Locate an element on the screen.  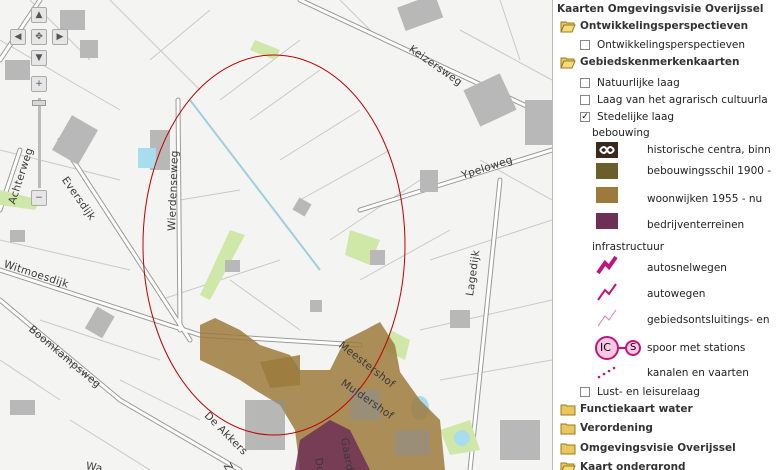
historic-centre-swatch-icon is located at coordinates (607, 150).